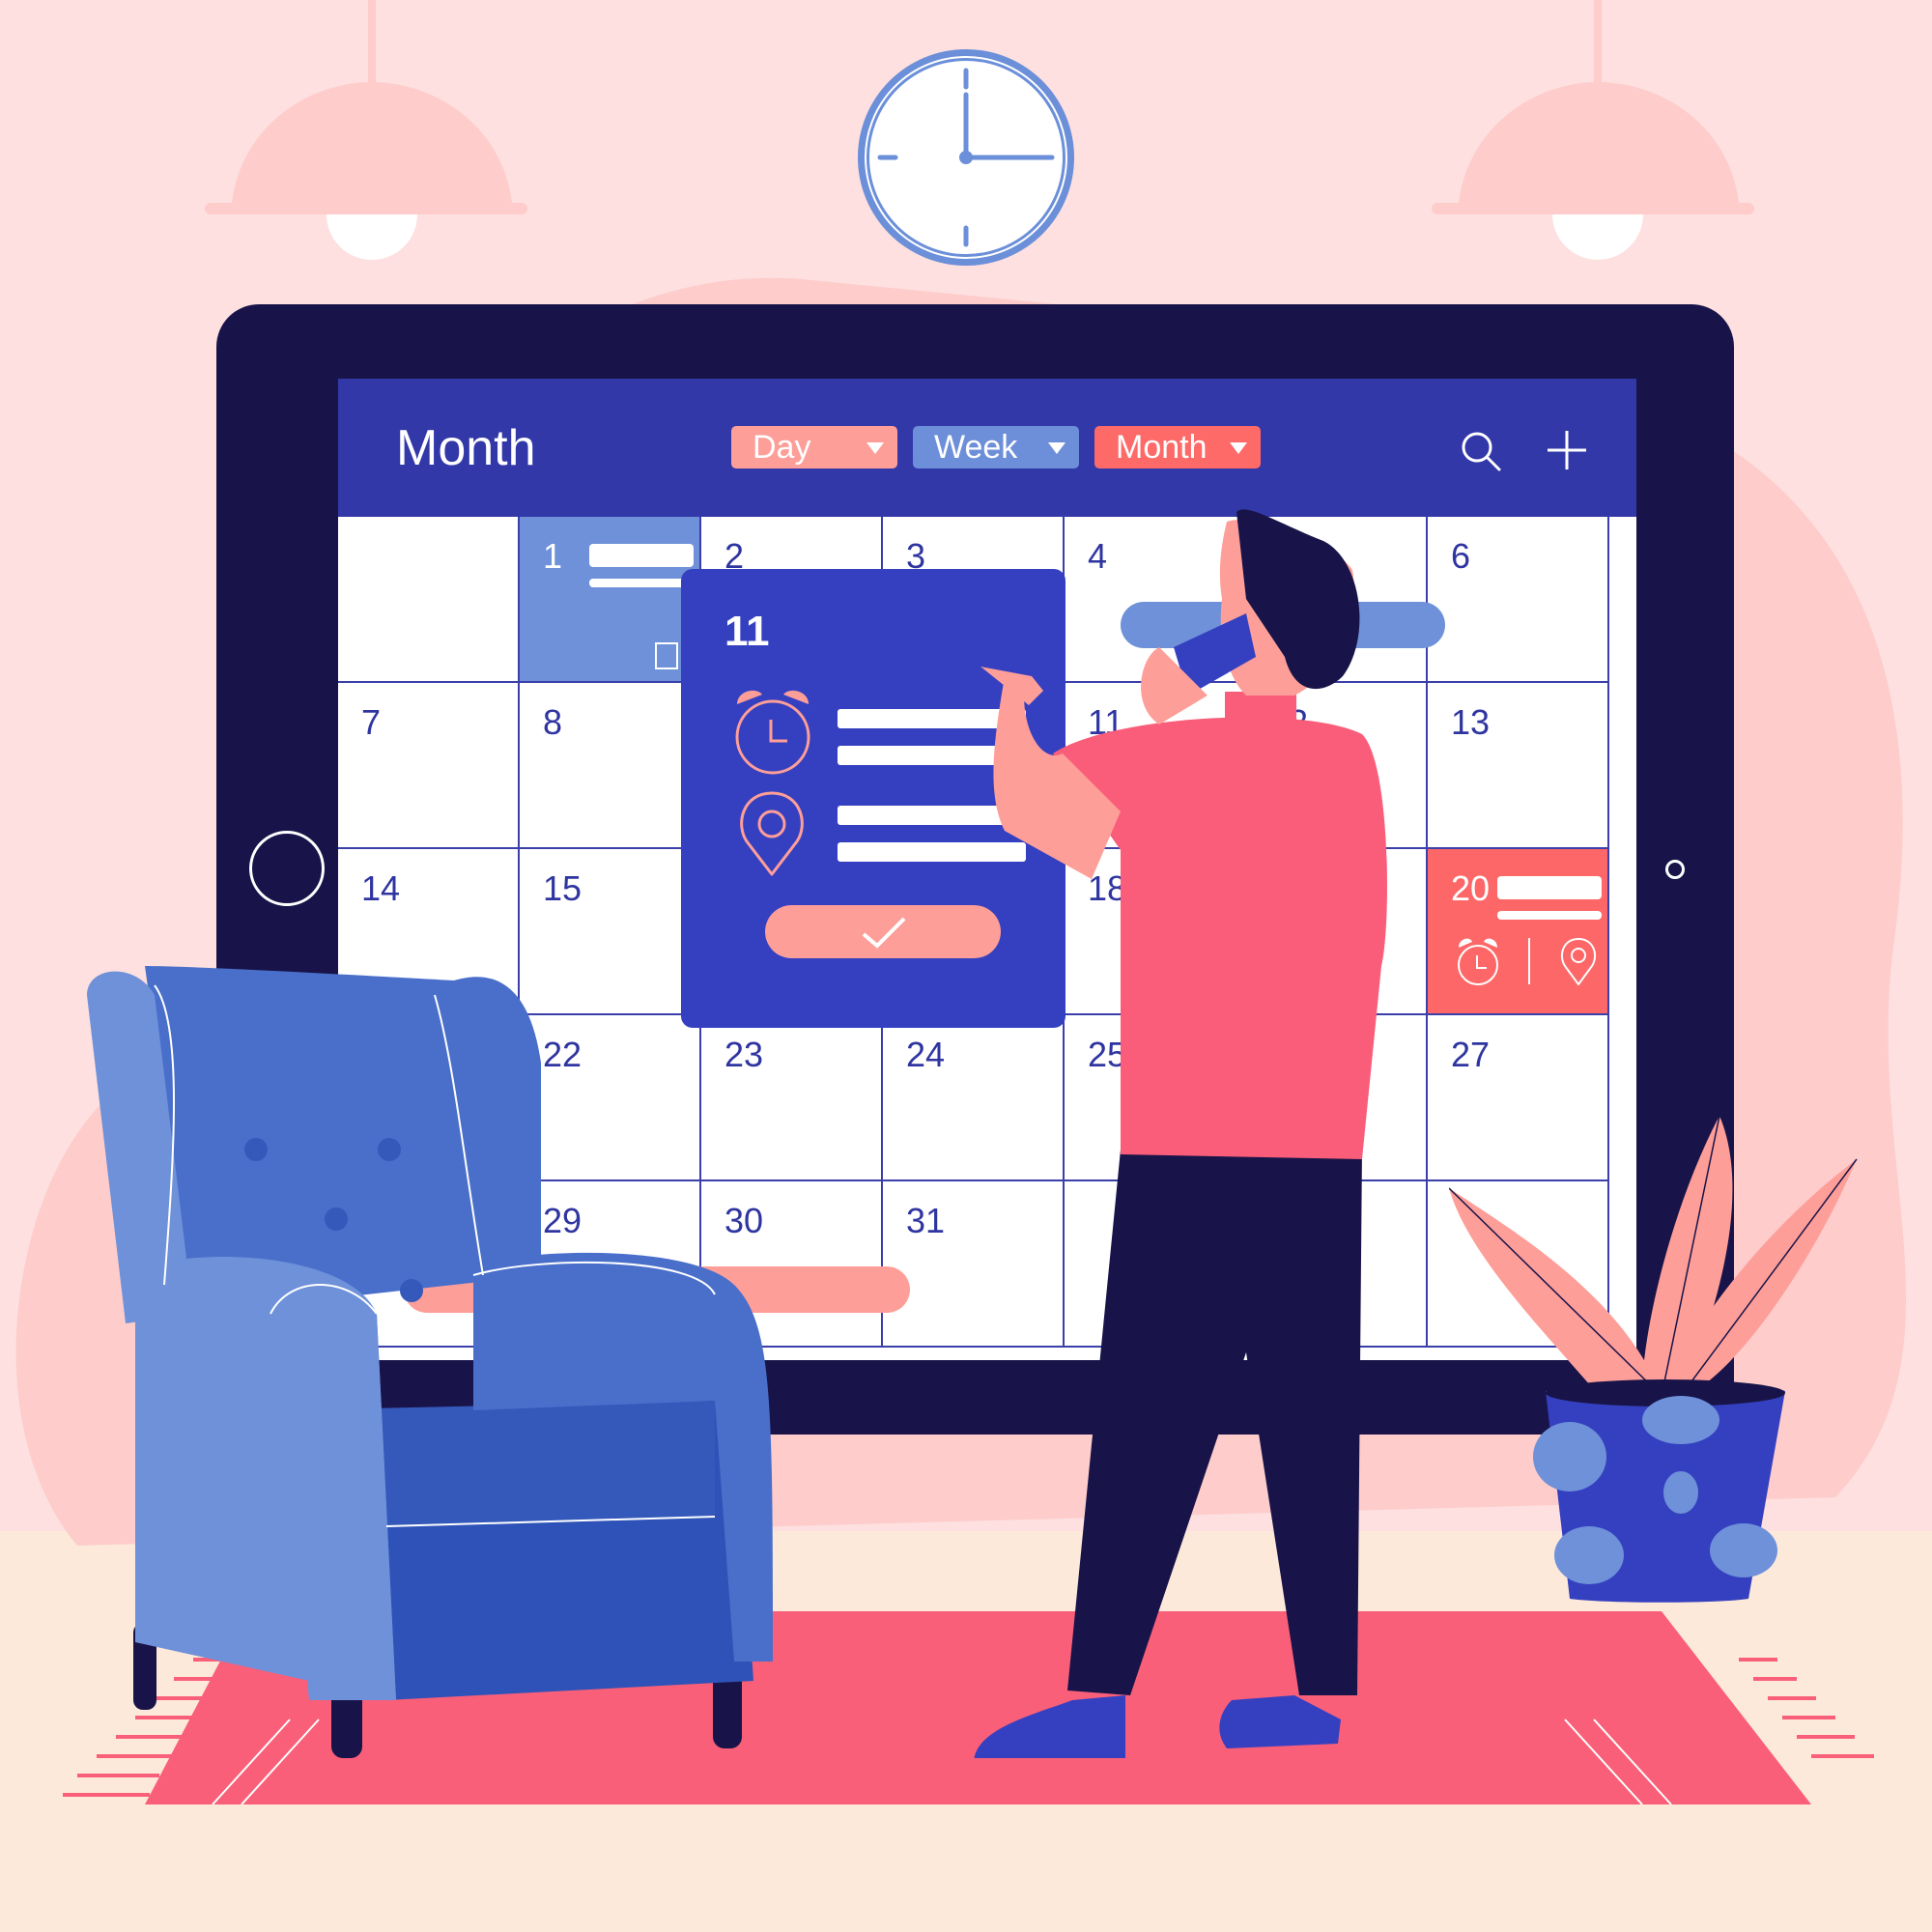  Describe the element at coordinates (610, 600) in the screenshot. I see `calendar-day-cell: 1` at that location.